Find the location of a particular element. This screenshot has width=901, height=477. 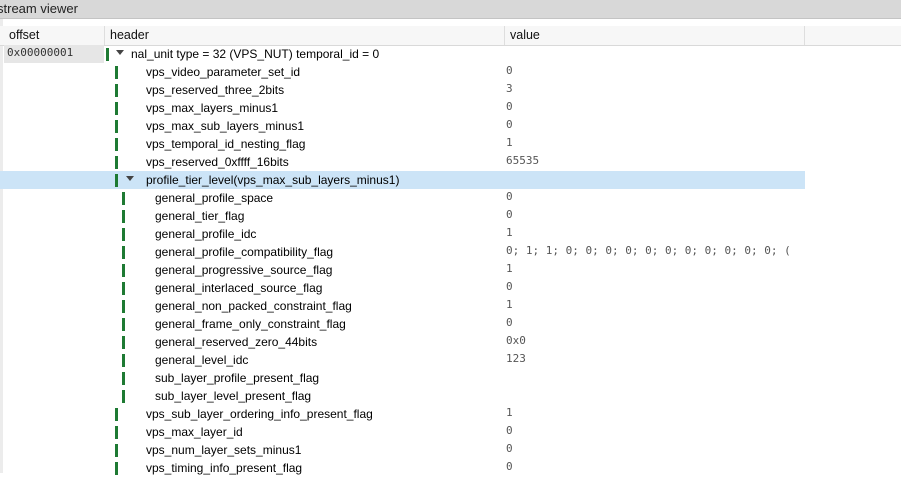

field-name: vps_max_layer_id is located at coordinates (194, 432).